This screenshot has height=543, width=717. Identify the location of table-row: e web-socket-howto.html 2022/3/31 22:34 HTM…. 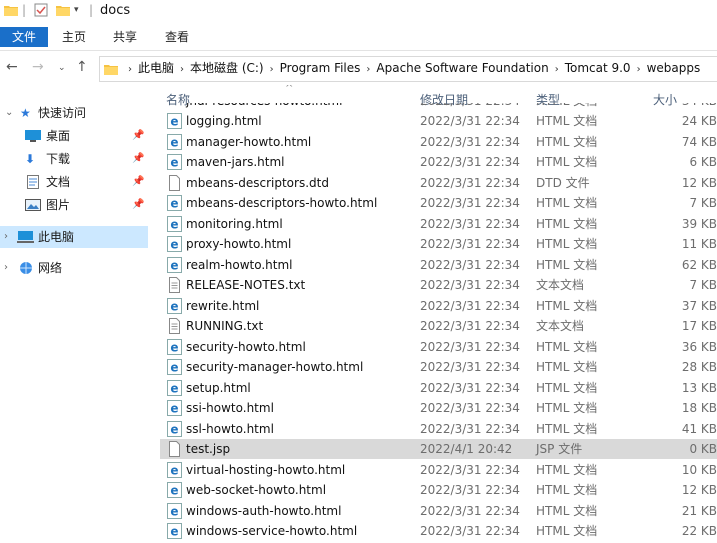
(438, 490).